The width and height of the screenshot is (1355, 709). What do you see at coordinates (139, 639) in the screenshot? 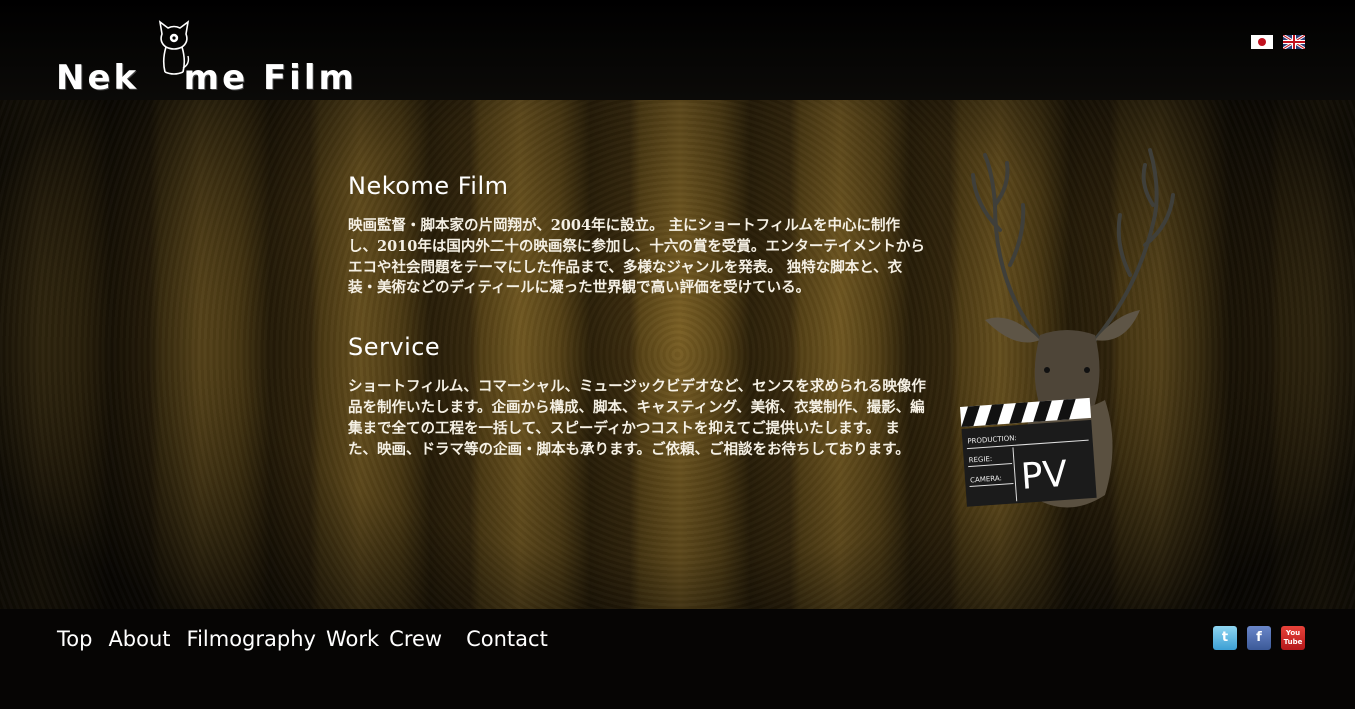
I see `nav-about-link: About` at bounding box center [139, 639].